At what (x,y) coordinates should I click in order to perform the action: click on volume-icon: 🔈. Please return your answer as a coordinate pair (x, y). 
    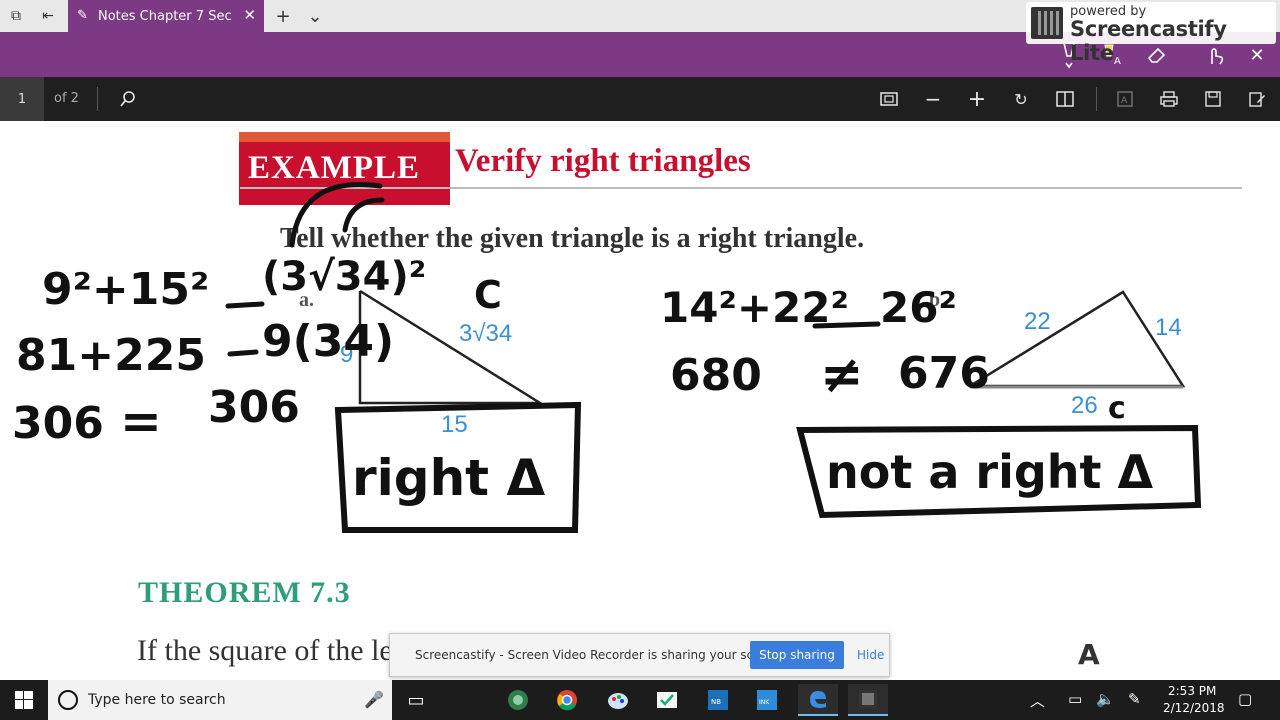
    Looking at the image, I should click on (1105, 699).